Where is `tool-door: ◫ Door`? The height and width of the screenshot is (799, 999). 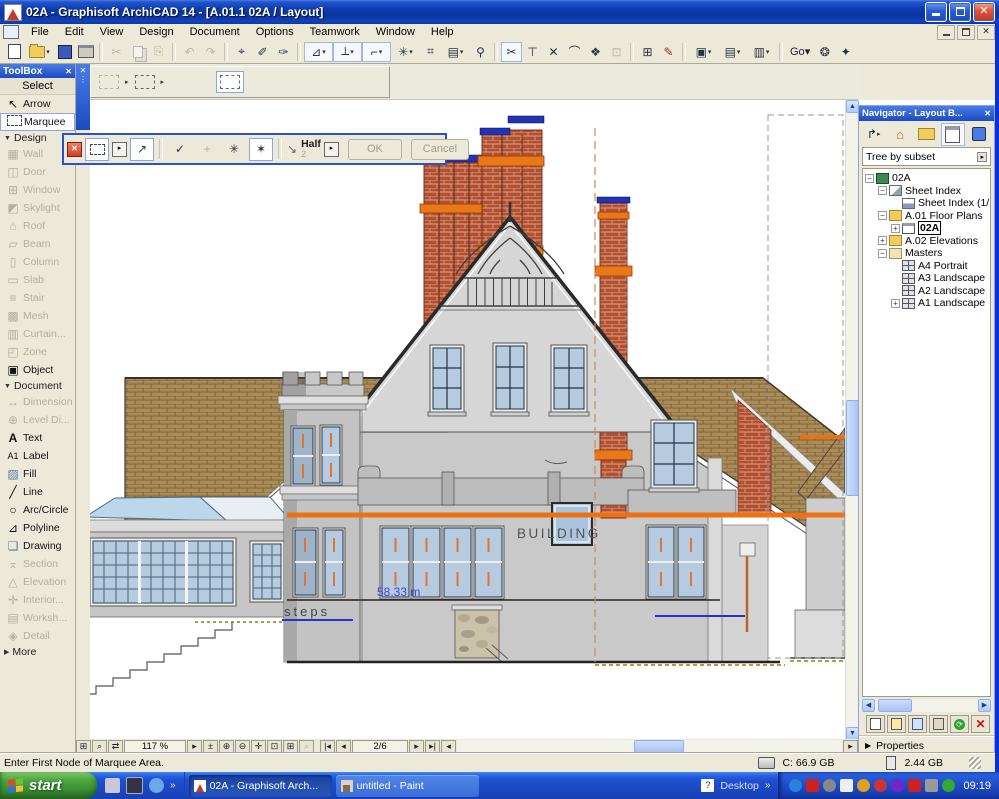 tool-door: ◫ Door is located at coordinates (37, 172).